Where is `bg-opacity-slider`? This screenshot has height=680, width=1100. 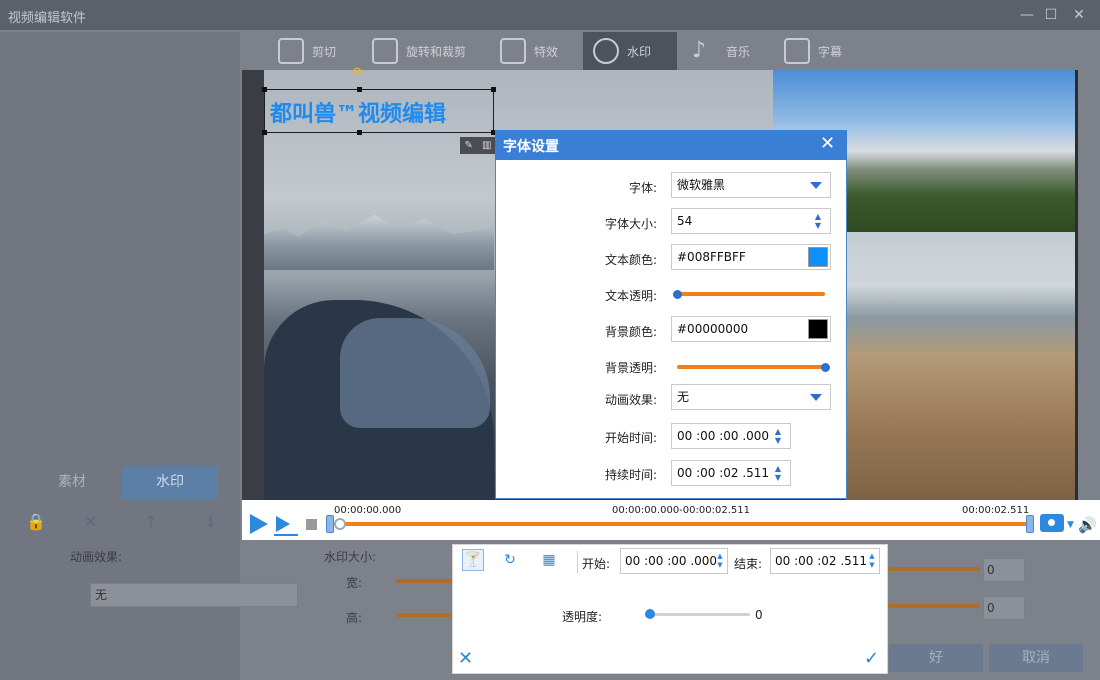 bg-opacity-slider is located at coordinates (751, 367).